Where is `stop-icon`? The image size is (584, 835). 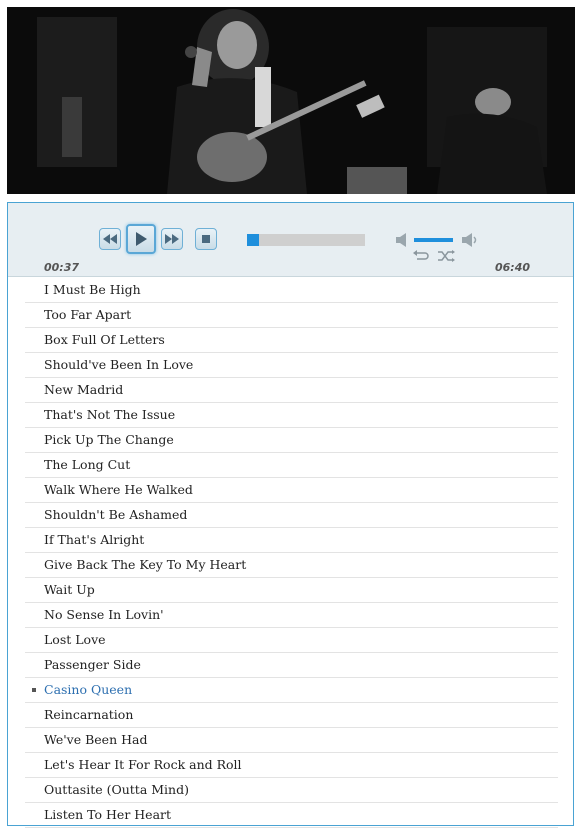
stop-icon is located at coordinates (206, 239).